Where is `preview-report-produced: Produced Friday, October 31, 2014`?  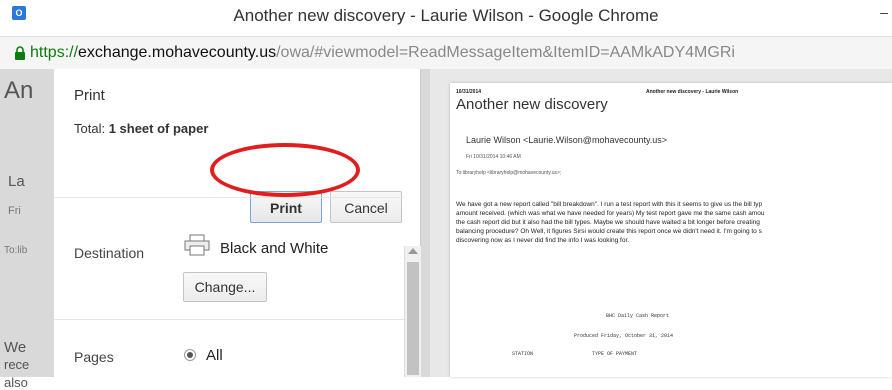
preview-report-produced: Produced Friday, October 31, 2014 is located at coordinates (624, 336).